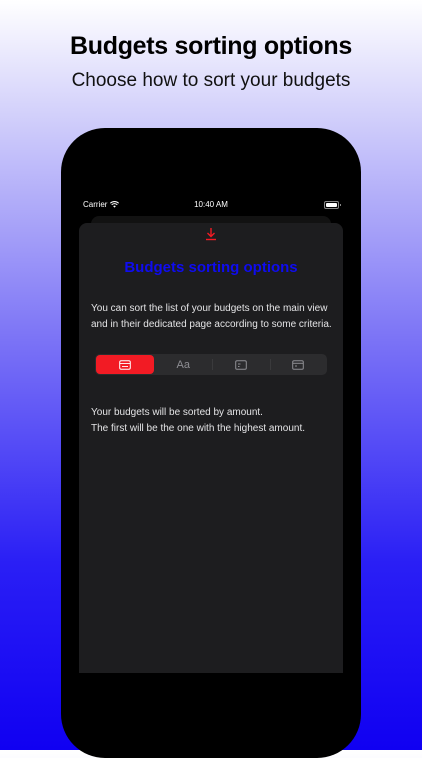 This screenshot has width=422, height=758. I want to click on segment-sort-by-end-date, so click(298, 364).